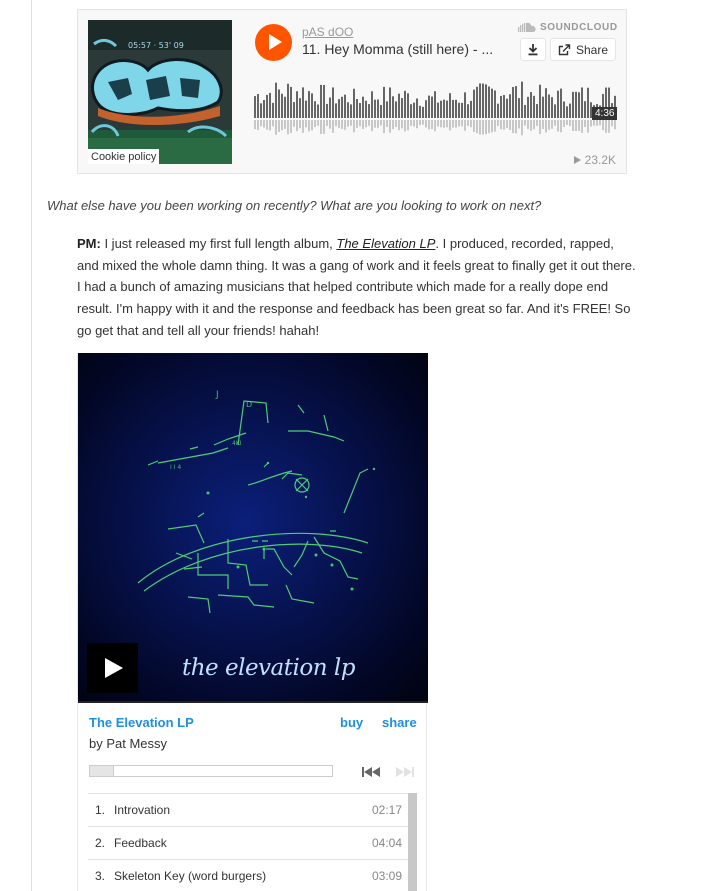 The image size is (720, 891). What do you see at coordinates (100, 810) in the screenshot?
I see `track-number: 1.` at bounding box center [100, 810].